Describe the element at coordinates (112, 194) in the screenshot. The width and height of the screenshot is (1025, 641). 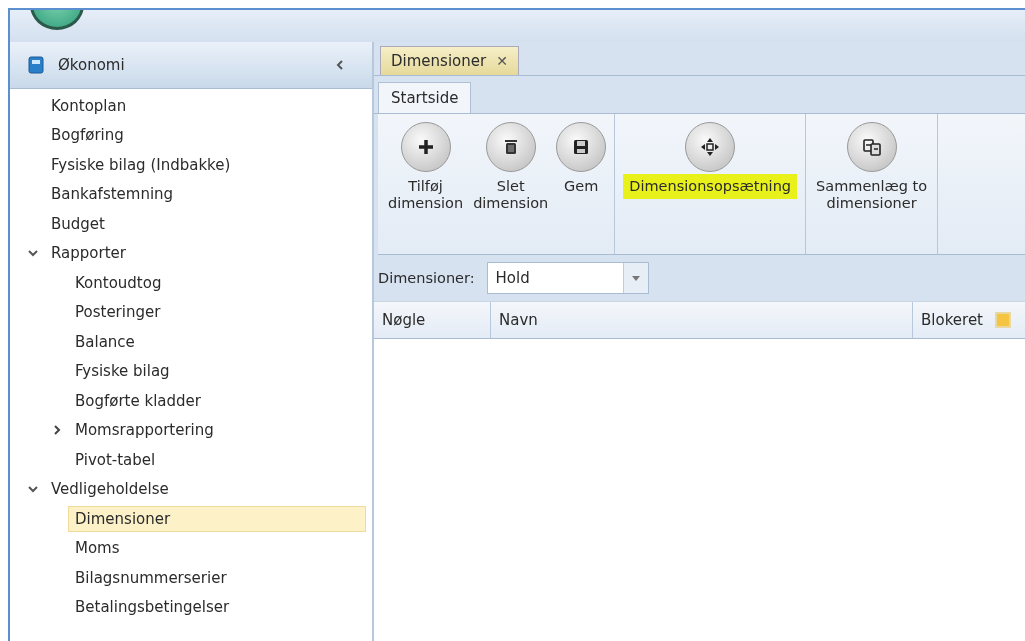
I see `tree-item: Bankafstemning` at that location.